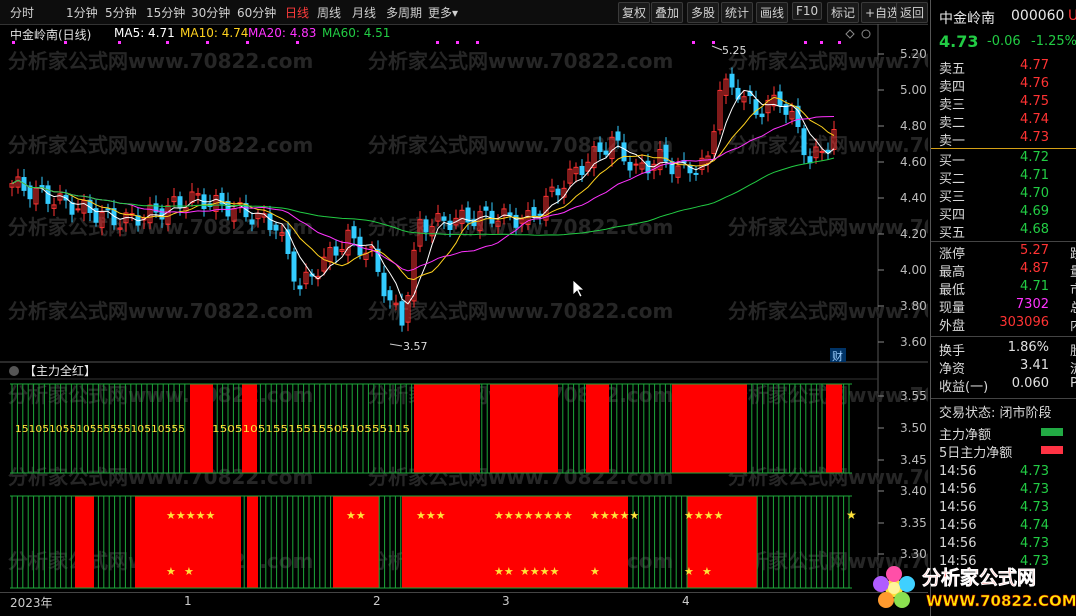 The width and height of the screenshot is (1076, 616). What do you see at coordinates (1007, 411) in the screenshot?
I see `trade-status: 交易状态: 闭市阶段` at bounding box center [1007, 411].